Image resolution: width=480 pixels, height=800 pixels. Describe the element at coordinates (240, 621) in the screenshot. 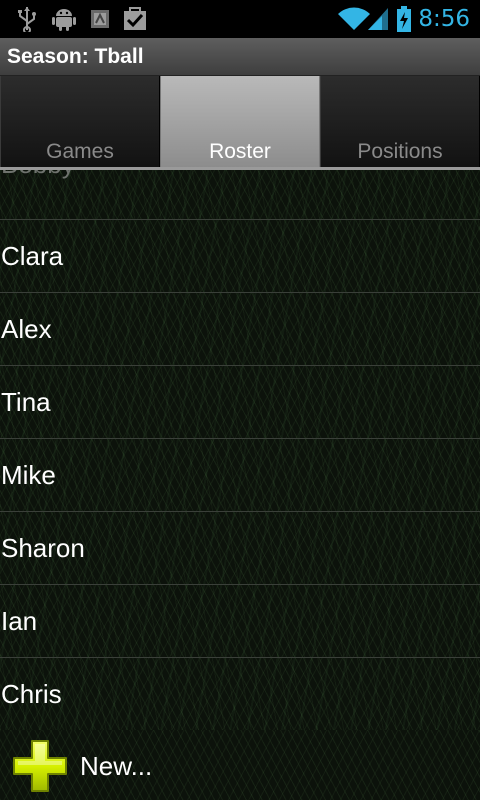

I see `list-item-ian: Ian` at that location.